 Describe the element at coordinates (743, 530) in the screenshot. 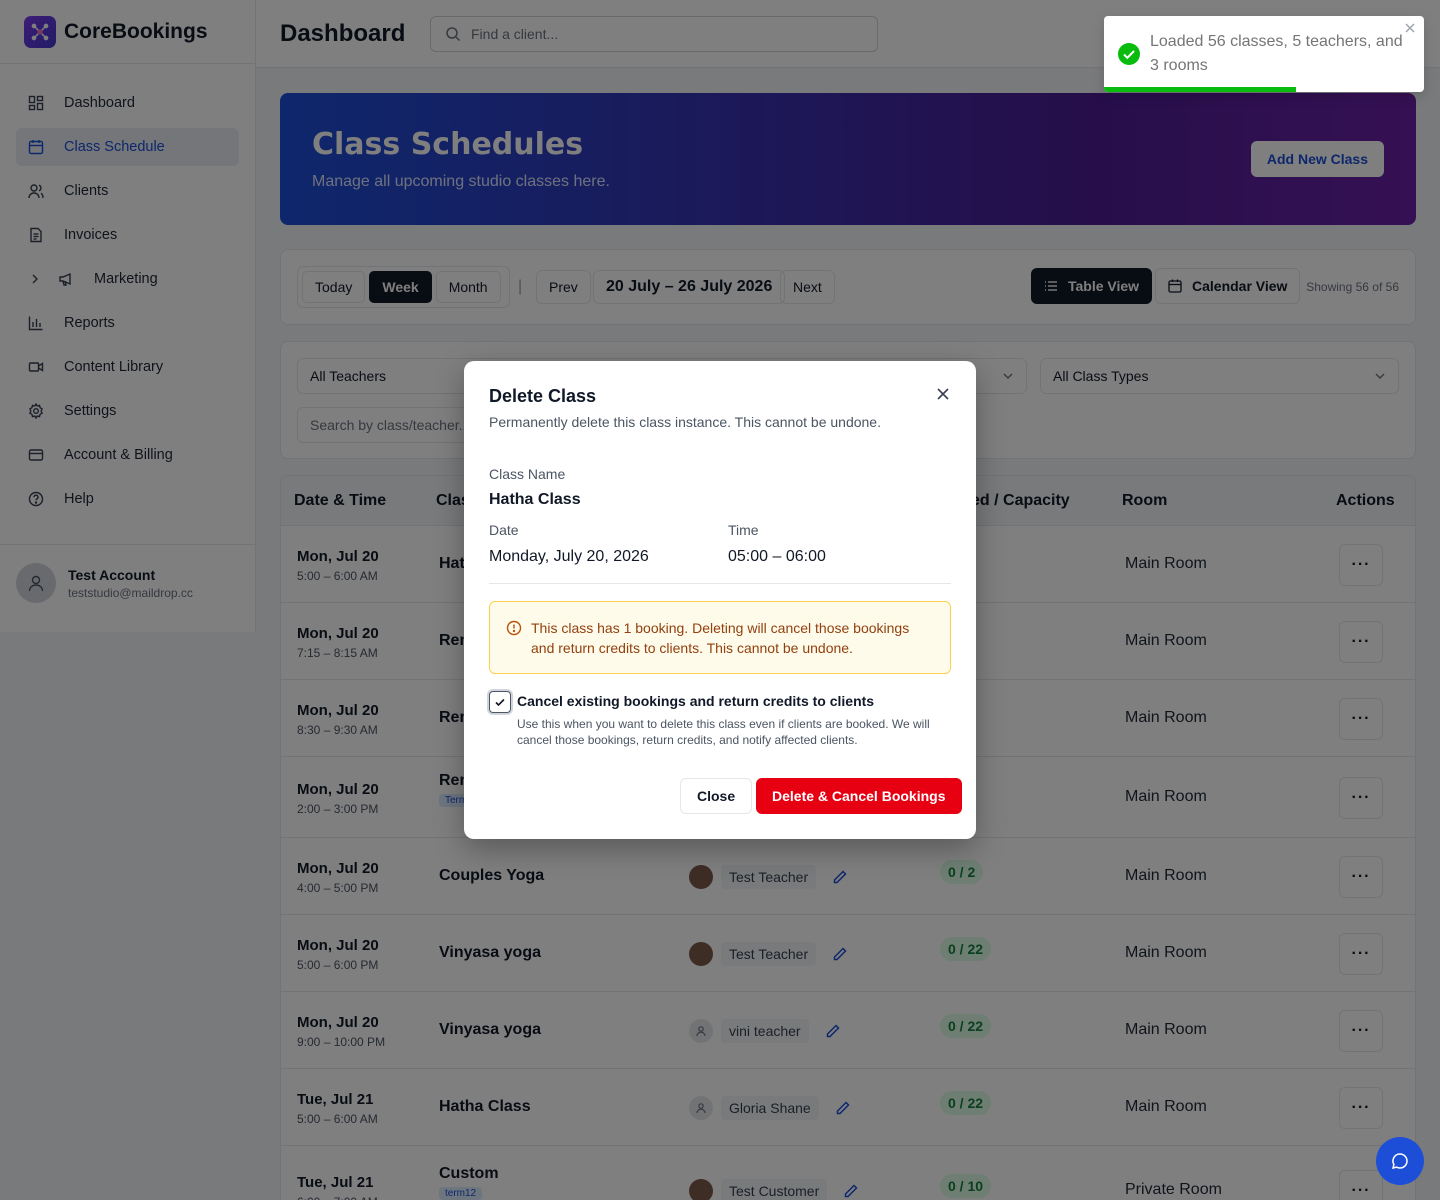

I see `time-label: Time` at that location.